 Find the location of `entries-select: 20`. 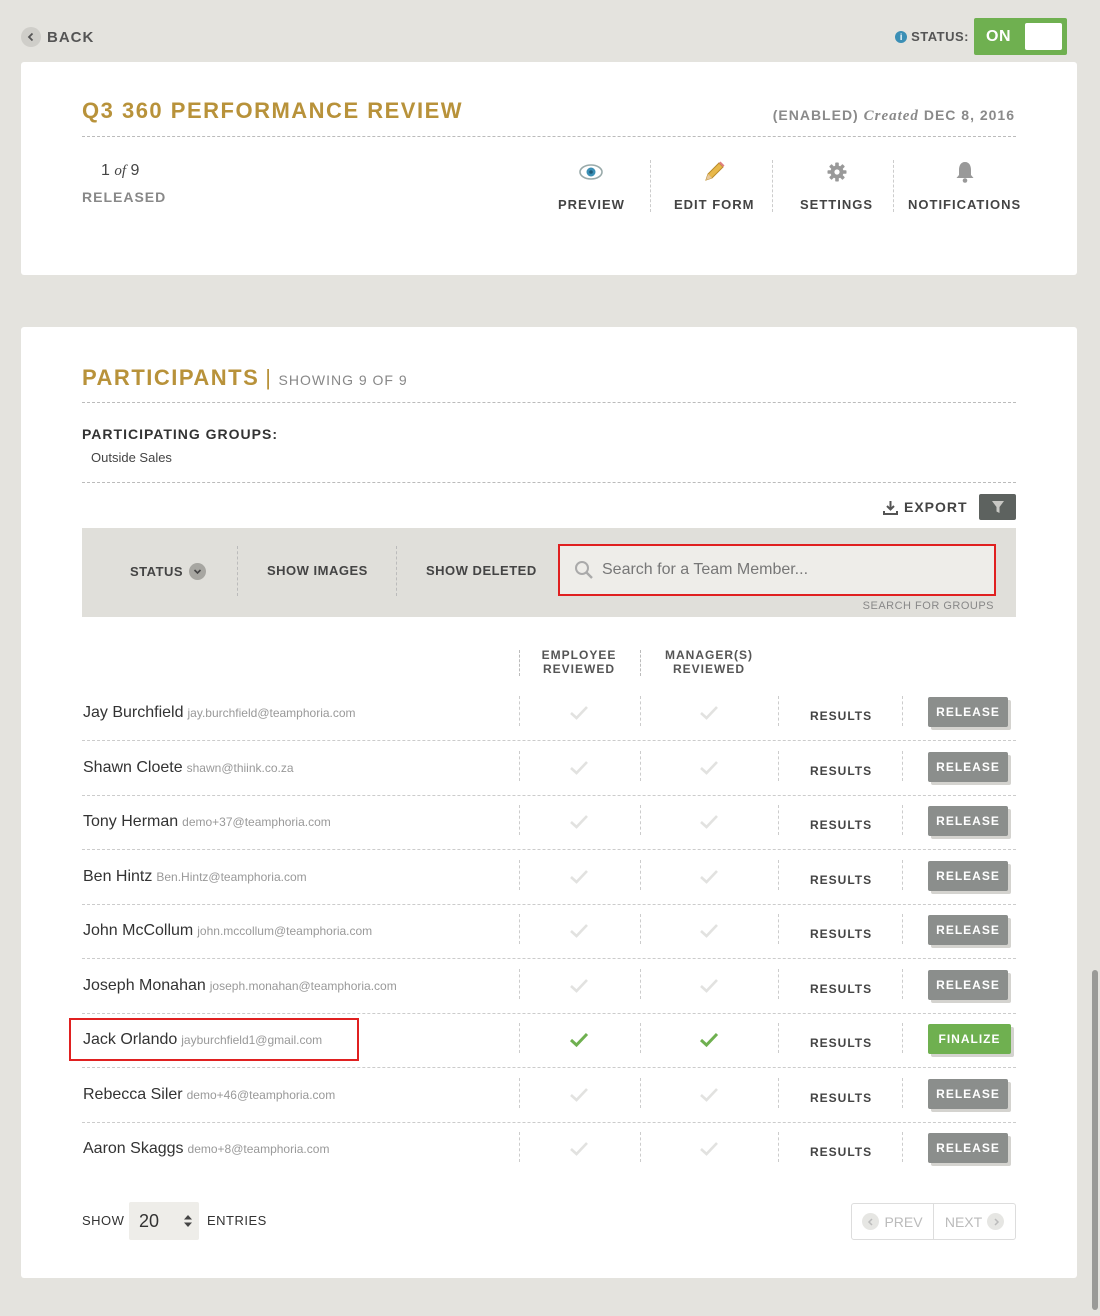

entries-select: 20 is located at coordinates (164, 1221).